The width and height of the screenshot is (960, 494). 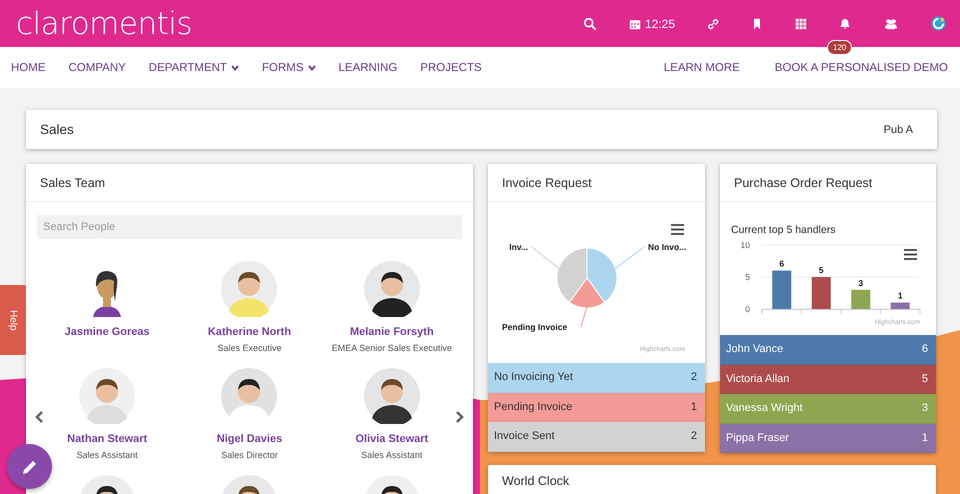 I want to click on search-field: Search People, so click(x=249, y=227).